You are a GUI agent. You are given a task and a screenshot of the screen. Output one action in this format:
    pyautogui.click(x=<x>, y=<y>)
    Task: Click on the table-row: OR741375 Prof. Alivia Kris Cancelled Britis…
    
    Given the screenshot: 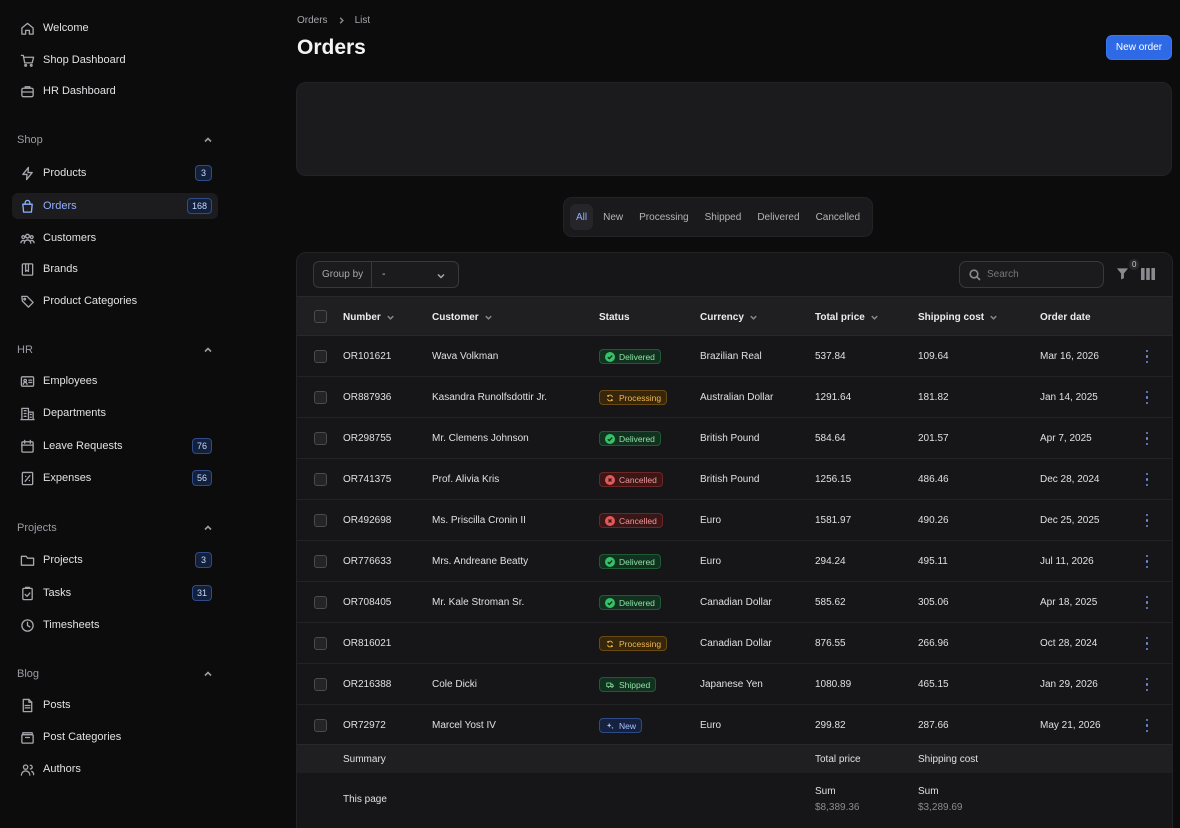 What is the action you would take?
    pyautogui.click(x=734, y=479)
    